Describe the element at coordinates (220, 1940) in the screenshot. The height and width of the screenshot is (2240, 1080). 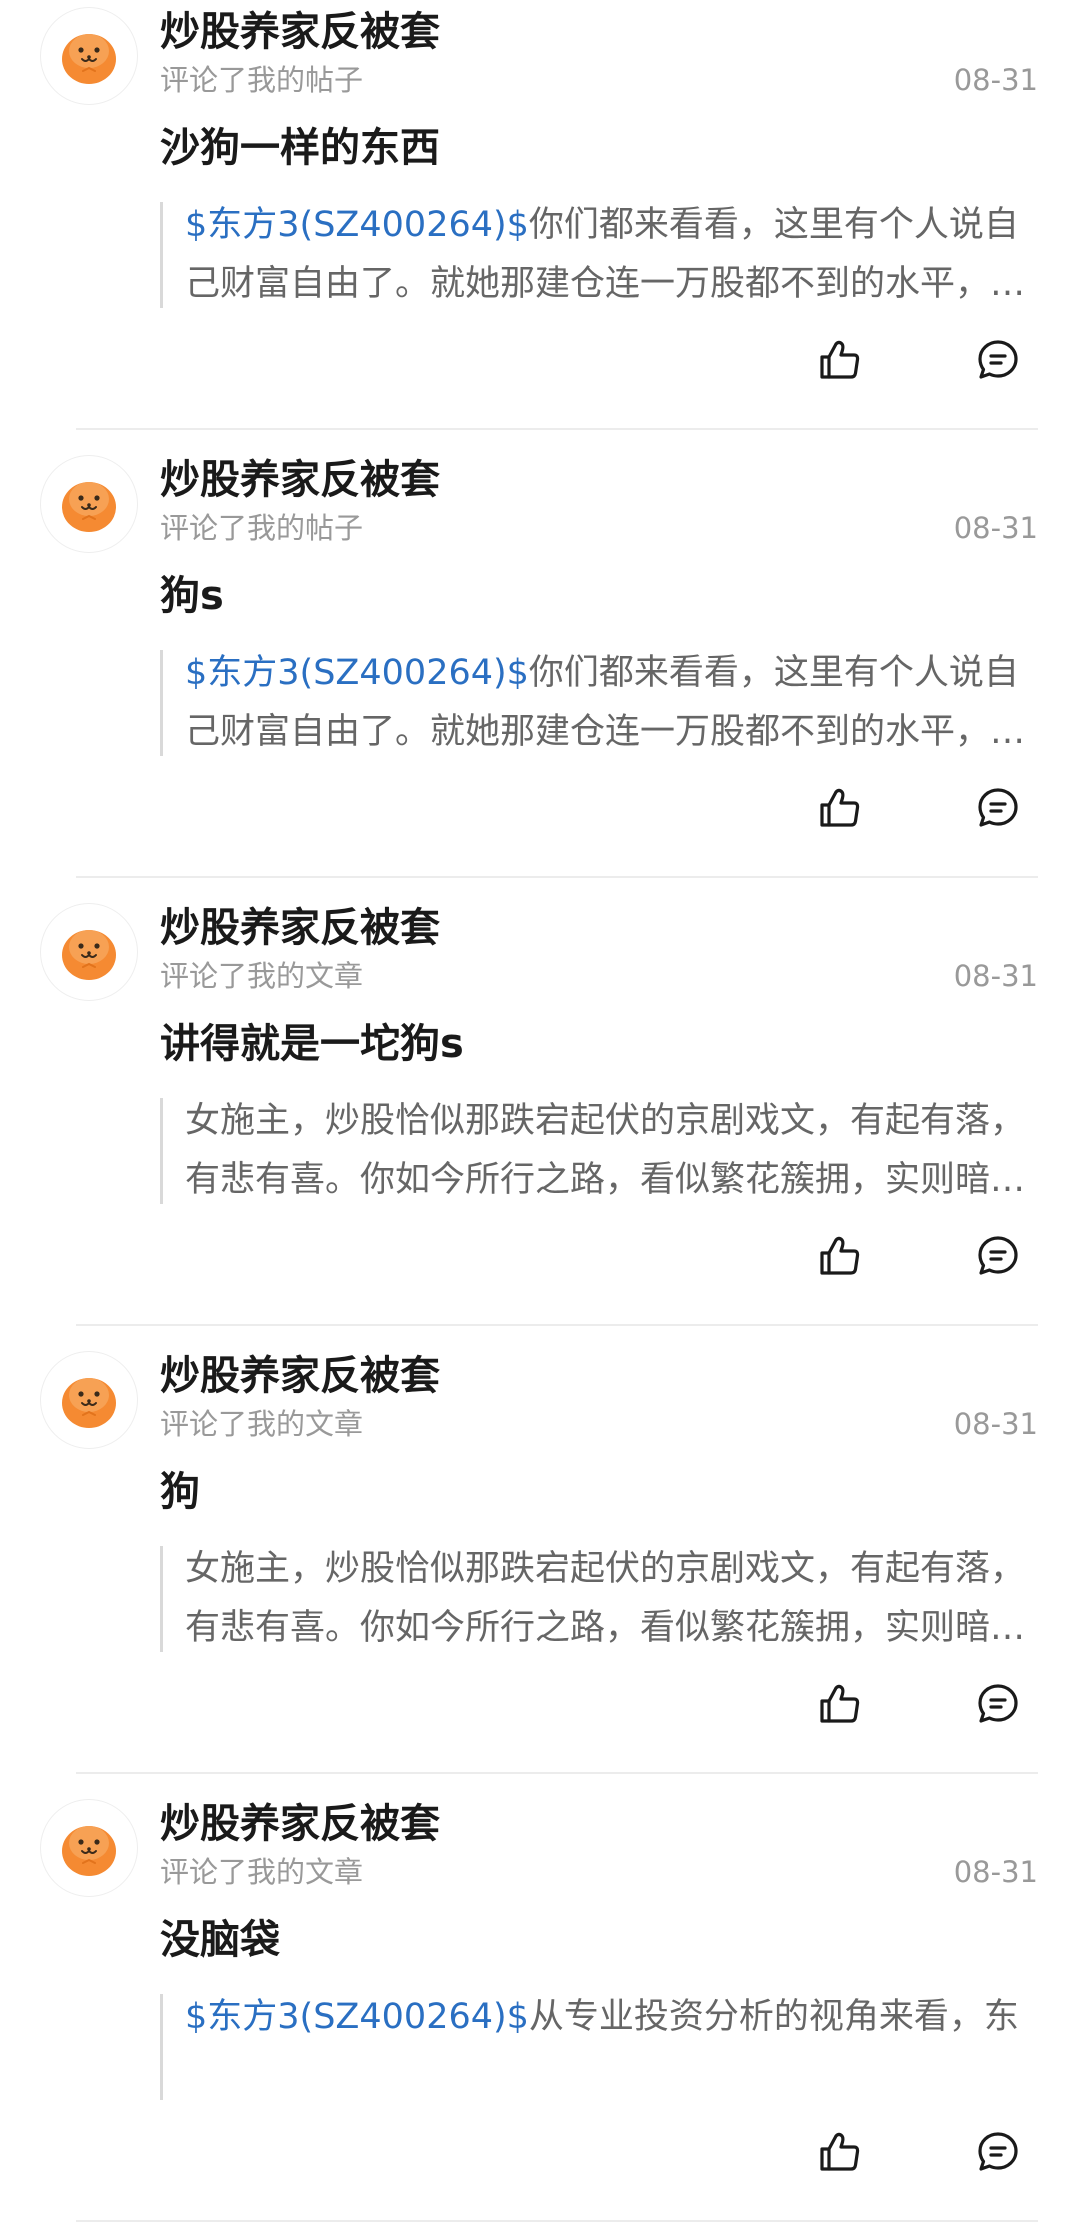
I see `comment-text: 没脑袋` at that location.